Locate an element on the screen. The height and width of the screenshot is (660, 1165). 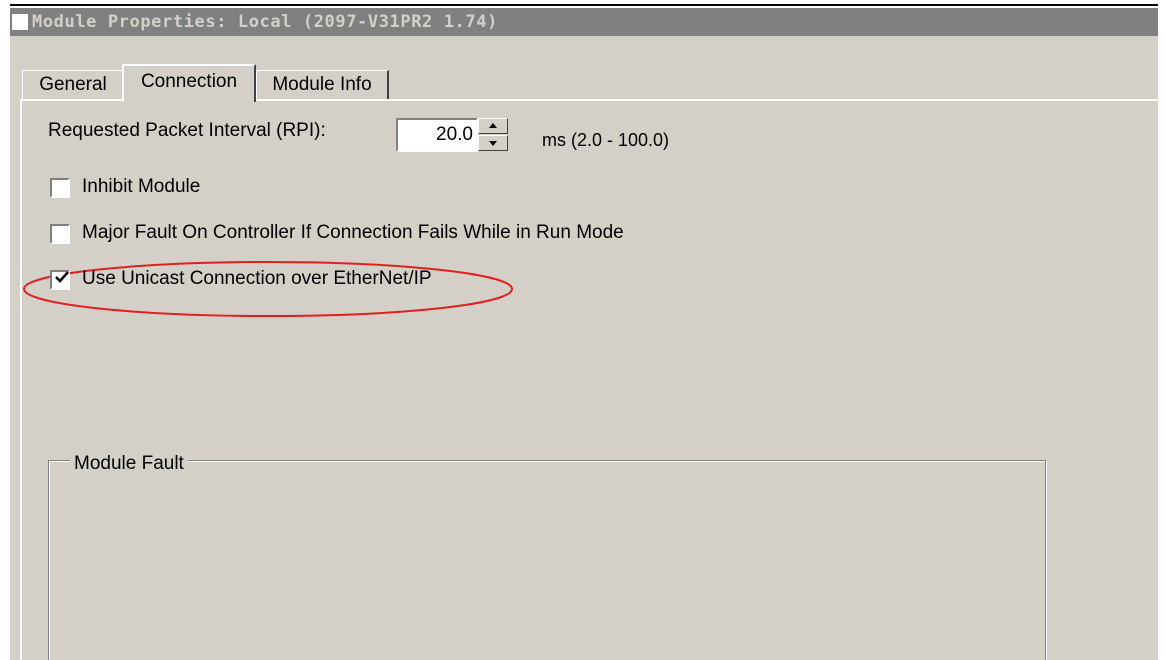
rpi-input: 20.0 is located at coordinates (437, 135).